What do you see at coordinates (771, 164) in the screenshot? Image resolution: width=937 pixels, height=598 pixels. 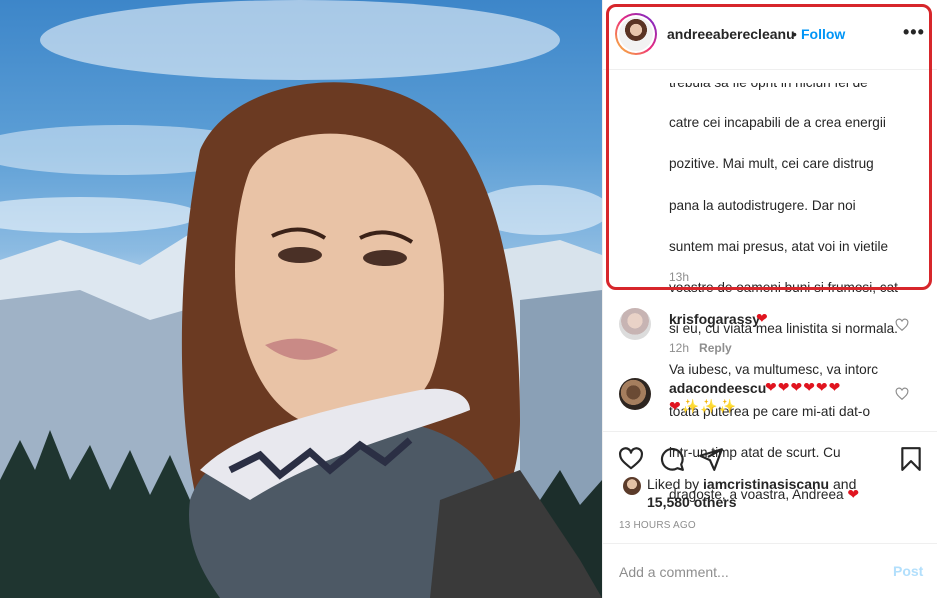 I see `caption-line: pozitive. Mai mult, cei care distrug` at bounding box center [771, 164].